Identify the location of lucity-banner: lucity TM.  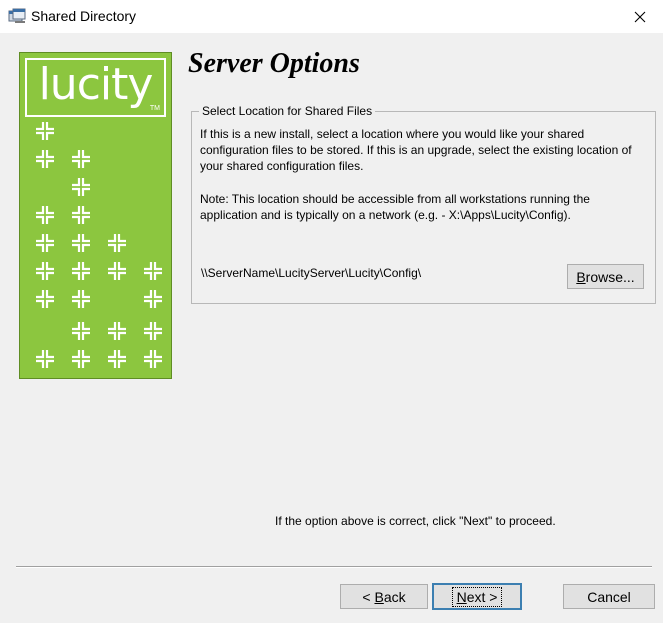
(95, 215).